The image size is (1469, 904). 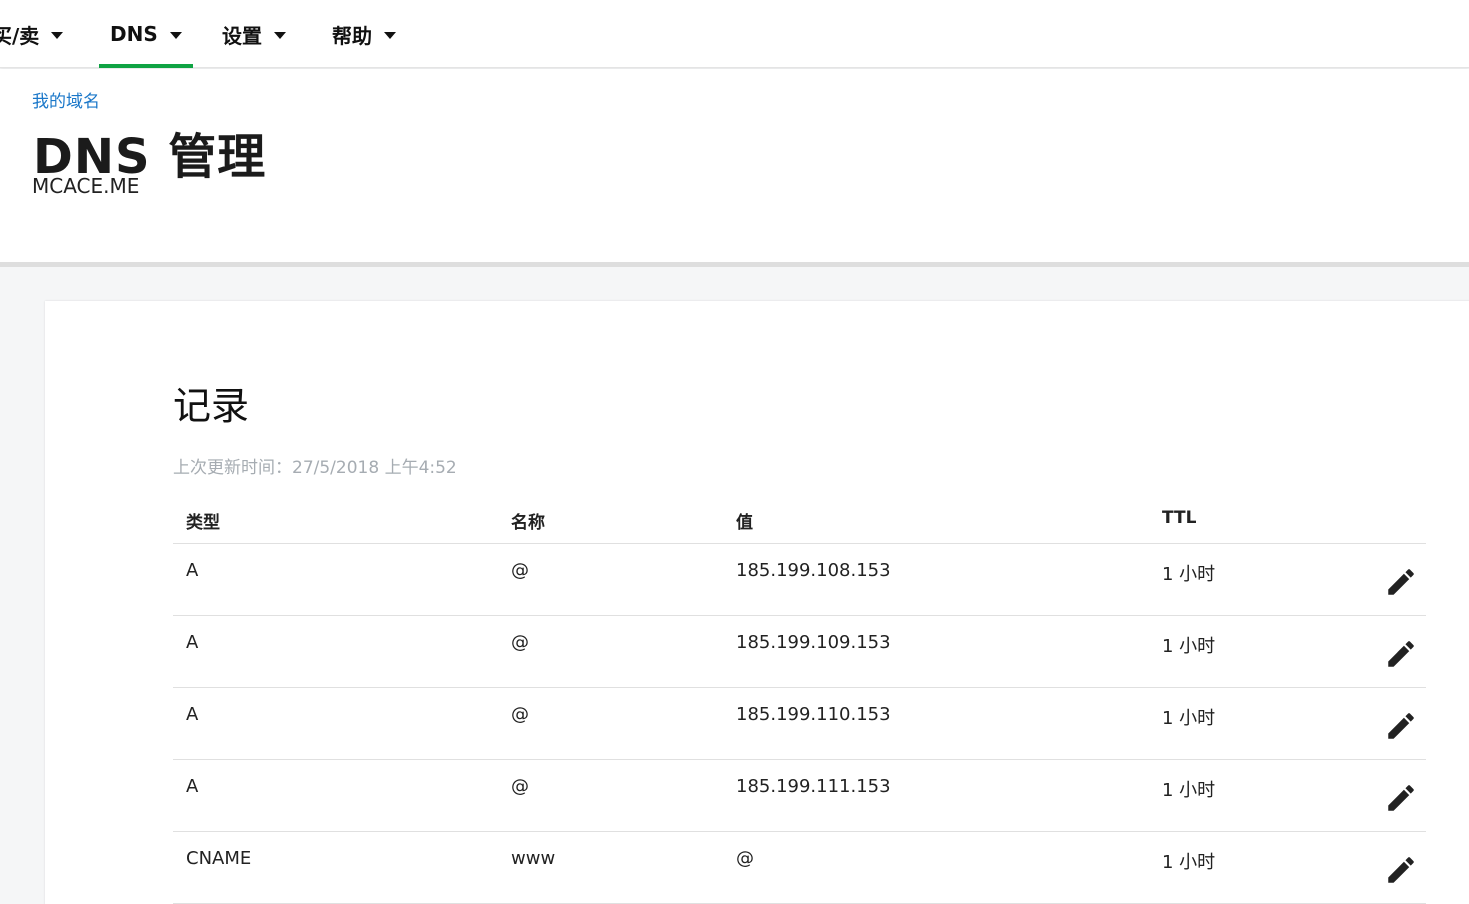 I want to click on nav-dns-label: DNS, so click(x=134, y=34).